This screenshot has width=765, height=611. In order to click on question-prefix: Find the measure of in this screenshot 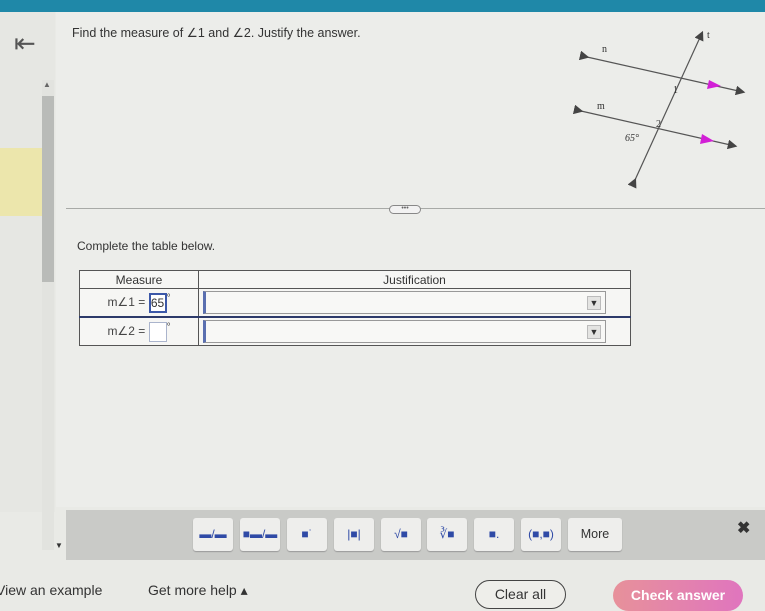, I will do `click(129, 33)`.